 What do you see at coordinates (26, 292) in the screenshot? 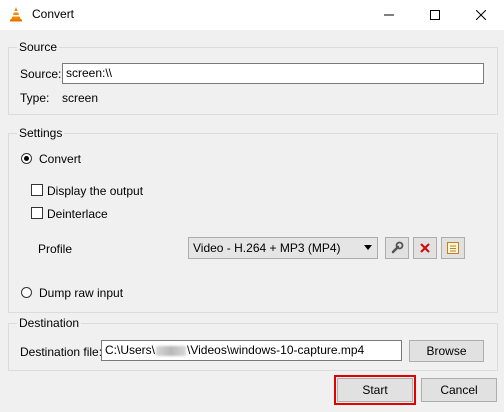
I see `dump-raw-radio` at bounding box center [26, 292].